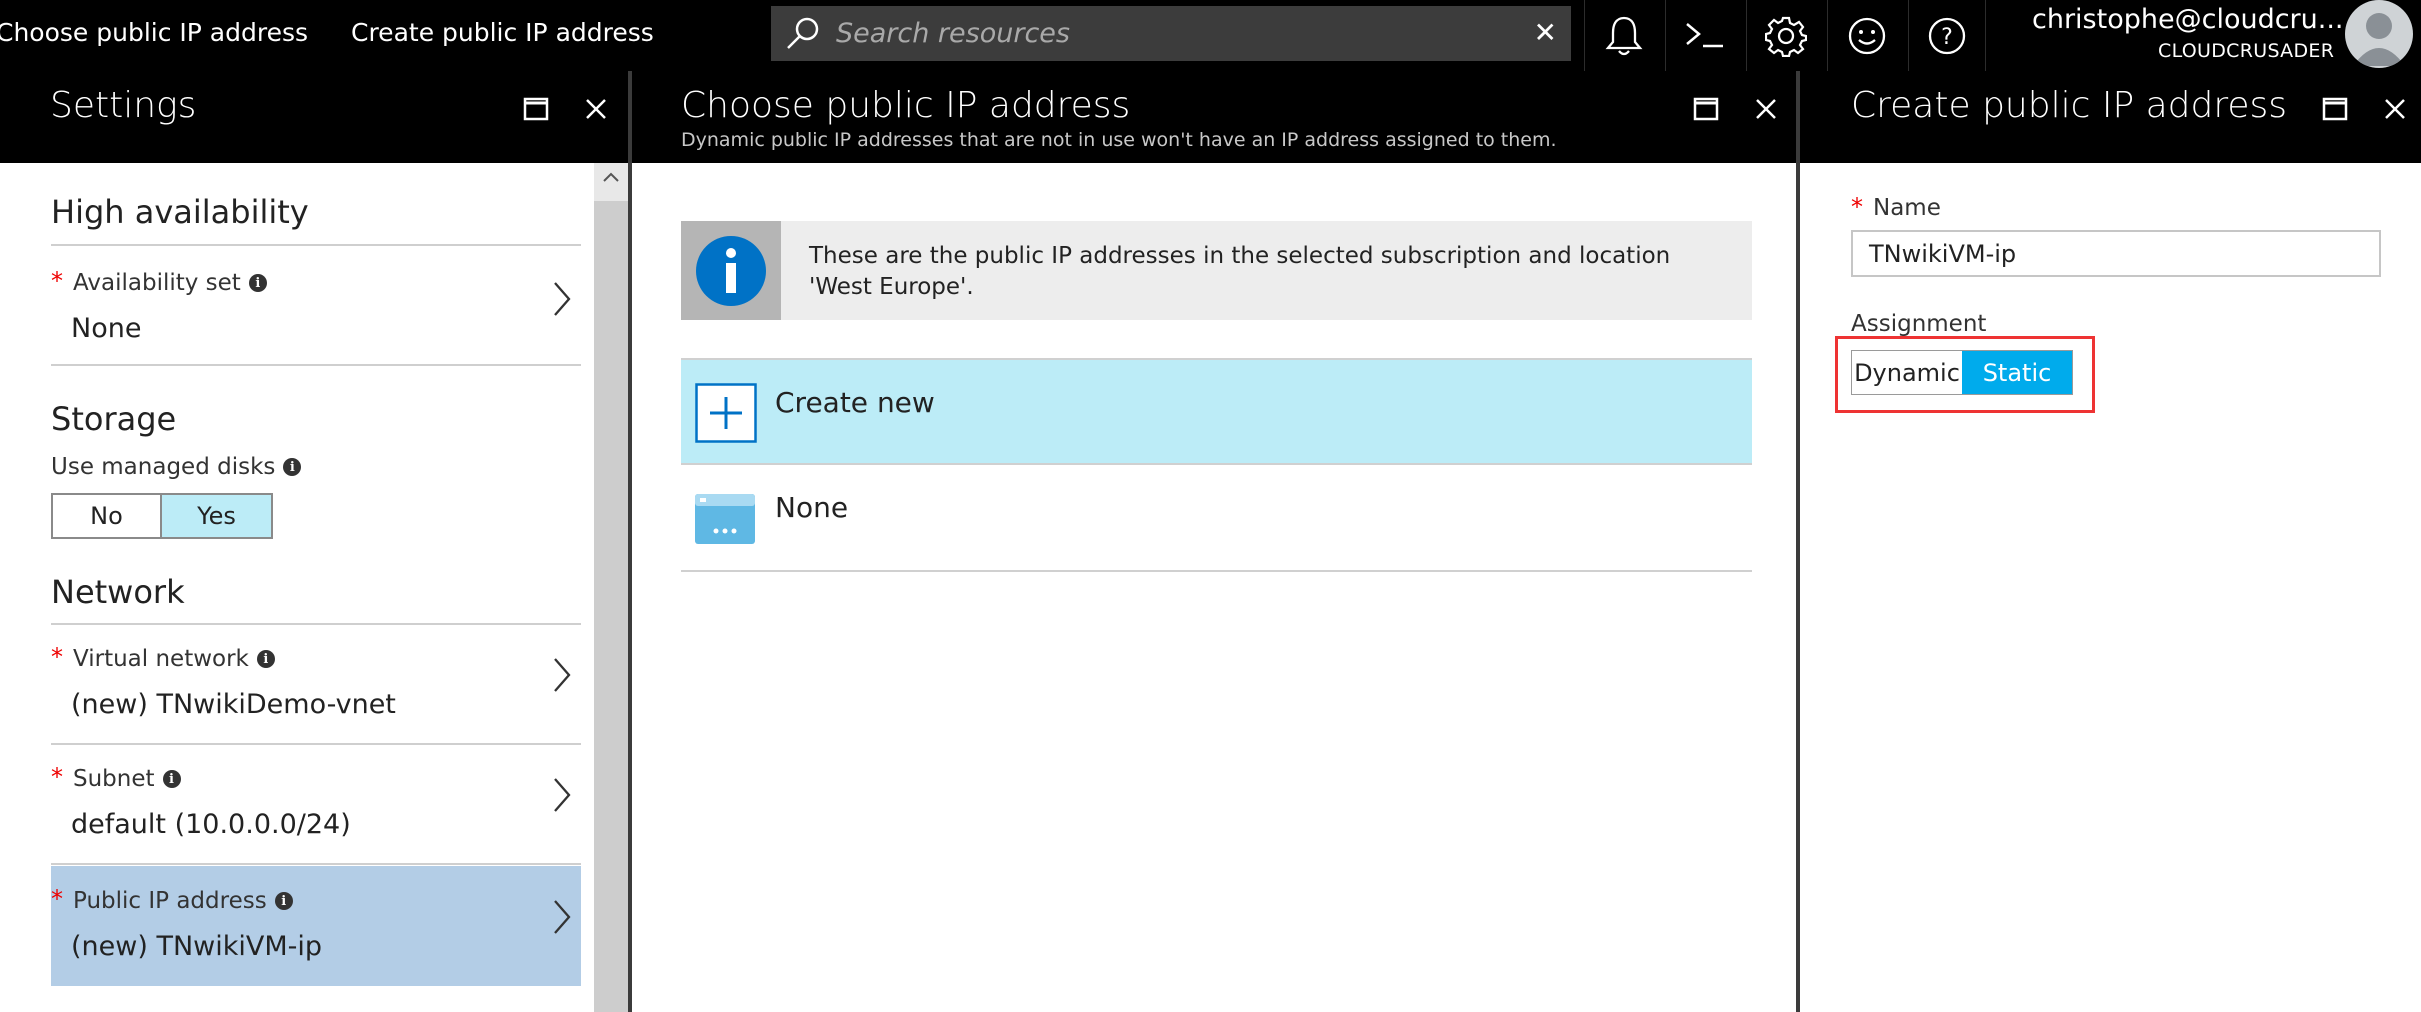 This screenshot has height=1012, width=2421. Describe the element at coordinates (855, 402) in the screenshot. I see `create-new-label: Create new` at that location.